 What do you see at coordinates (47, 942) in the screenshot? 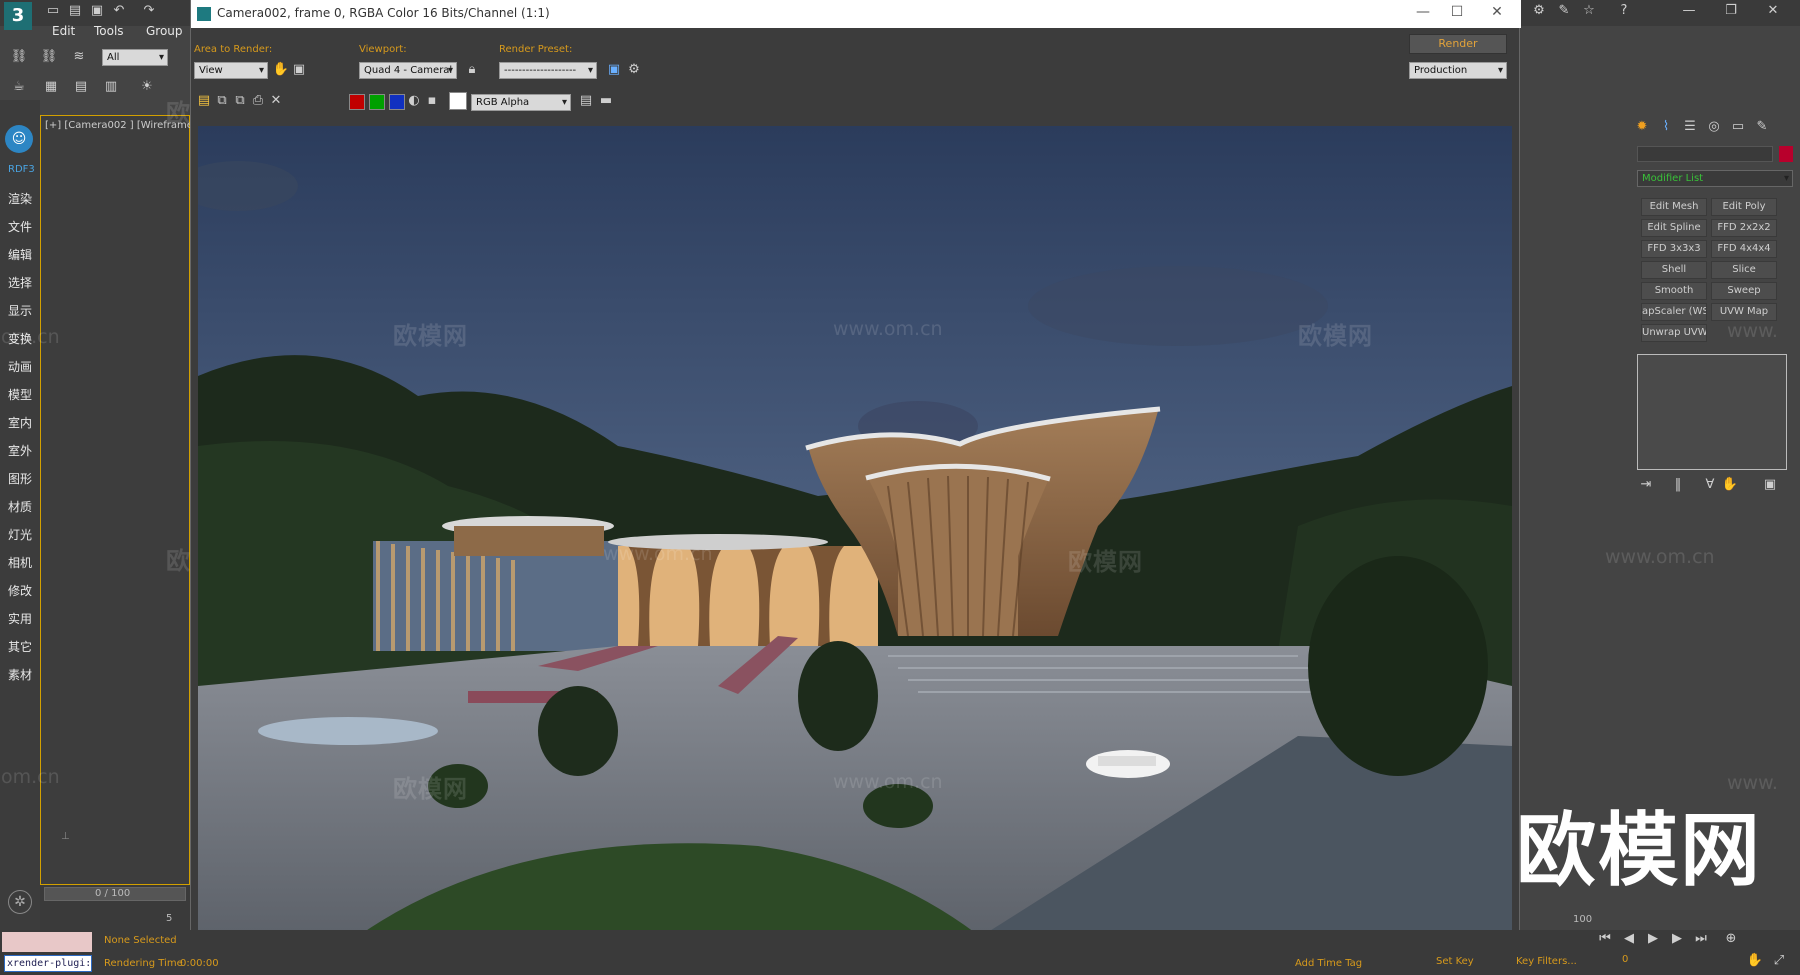
I see `script-listener-mini` at bounding box center [47, 942].